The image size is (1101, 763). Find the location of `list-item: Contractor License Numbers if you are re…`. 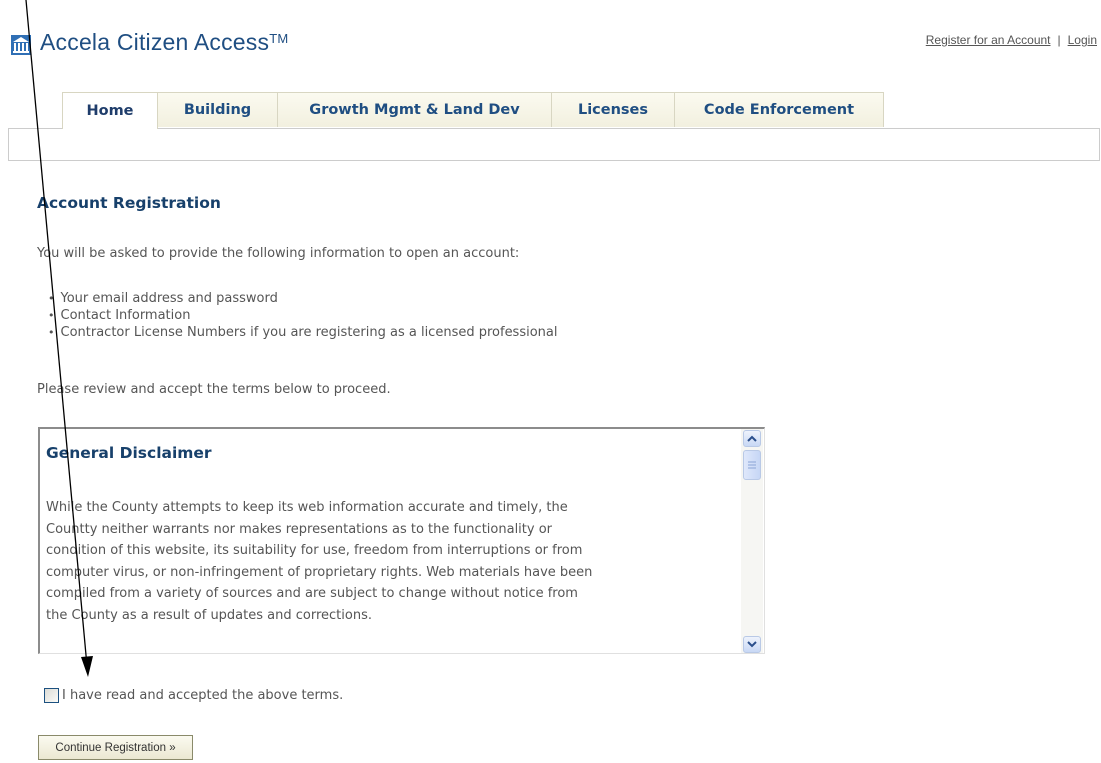

list-item: Contractor License Numbers if you are re… is located at coordinates (303, 332).